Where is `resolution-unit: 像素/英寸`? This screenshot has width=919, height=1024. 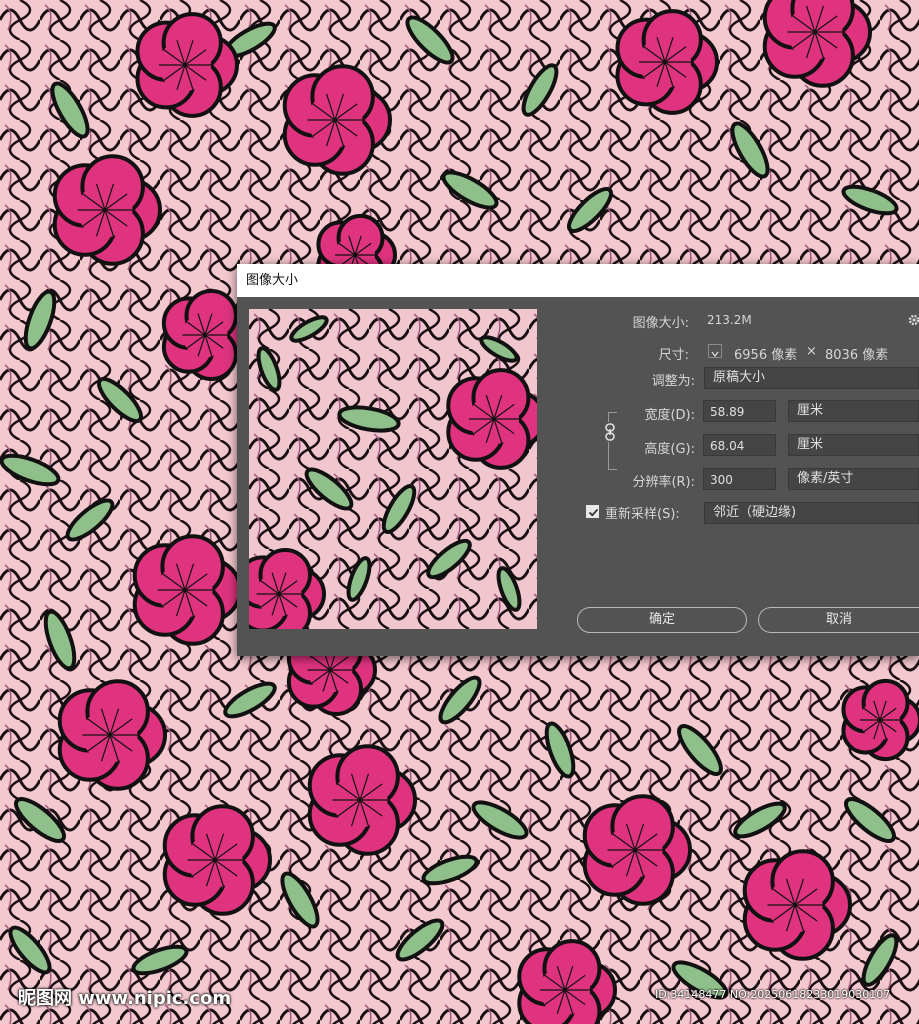 resolution-unit: 像素/英寸 is located at coordinates (825, 478).